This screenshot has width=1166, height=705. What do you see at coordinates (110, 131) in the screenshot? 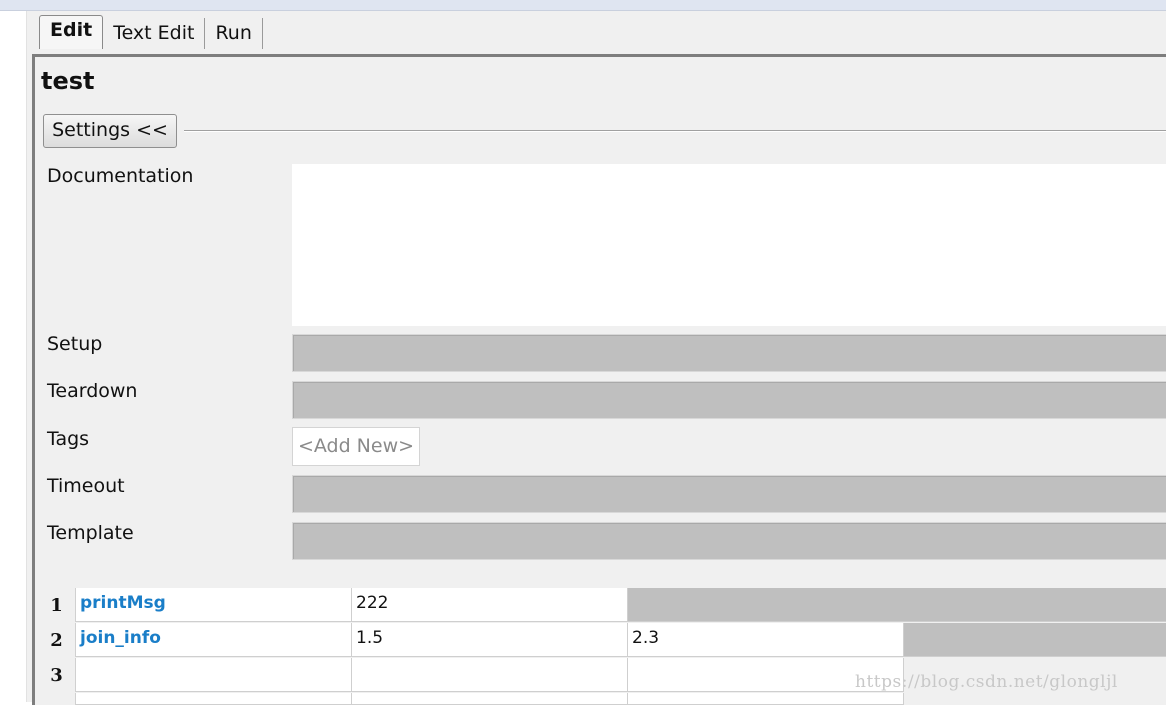
I see `settings-toggle-button: Settings <<` at bounding box center [110, 131].